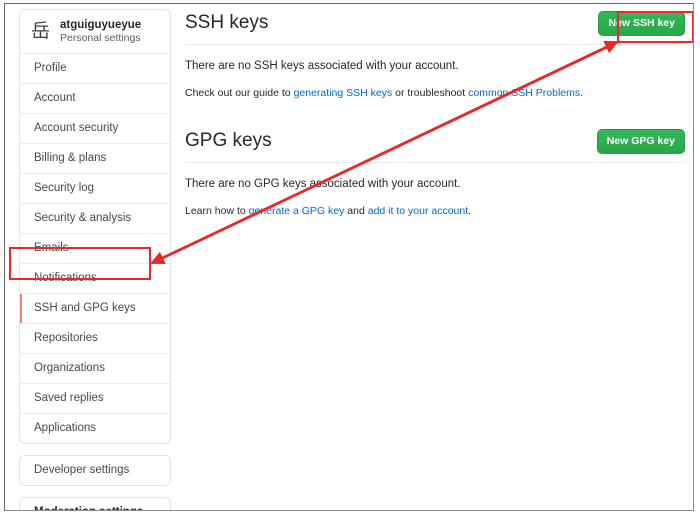 Image resolution: width=700 pixels, height=518 pixels. Describe the element at coordinates (95, 248) in the screenshot. I see `sidebar-item-emails: Emails` at that location.